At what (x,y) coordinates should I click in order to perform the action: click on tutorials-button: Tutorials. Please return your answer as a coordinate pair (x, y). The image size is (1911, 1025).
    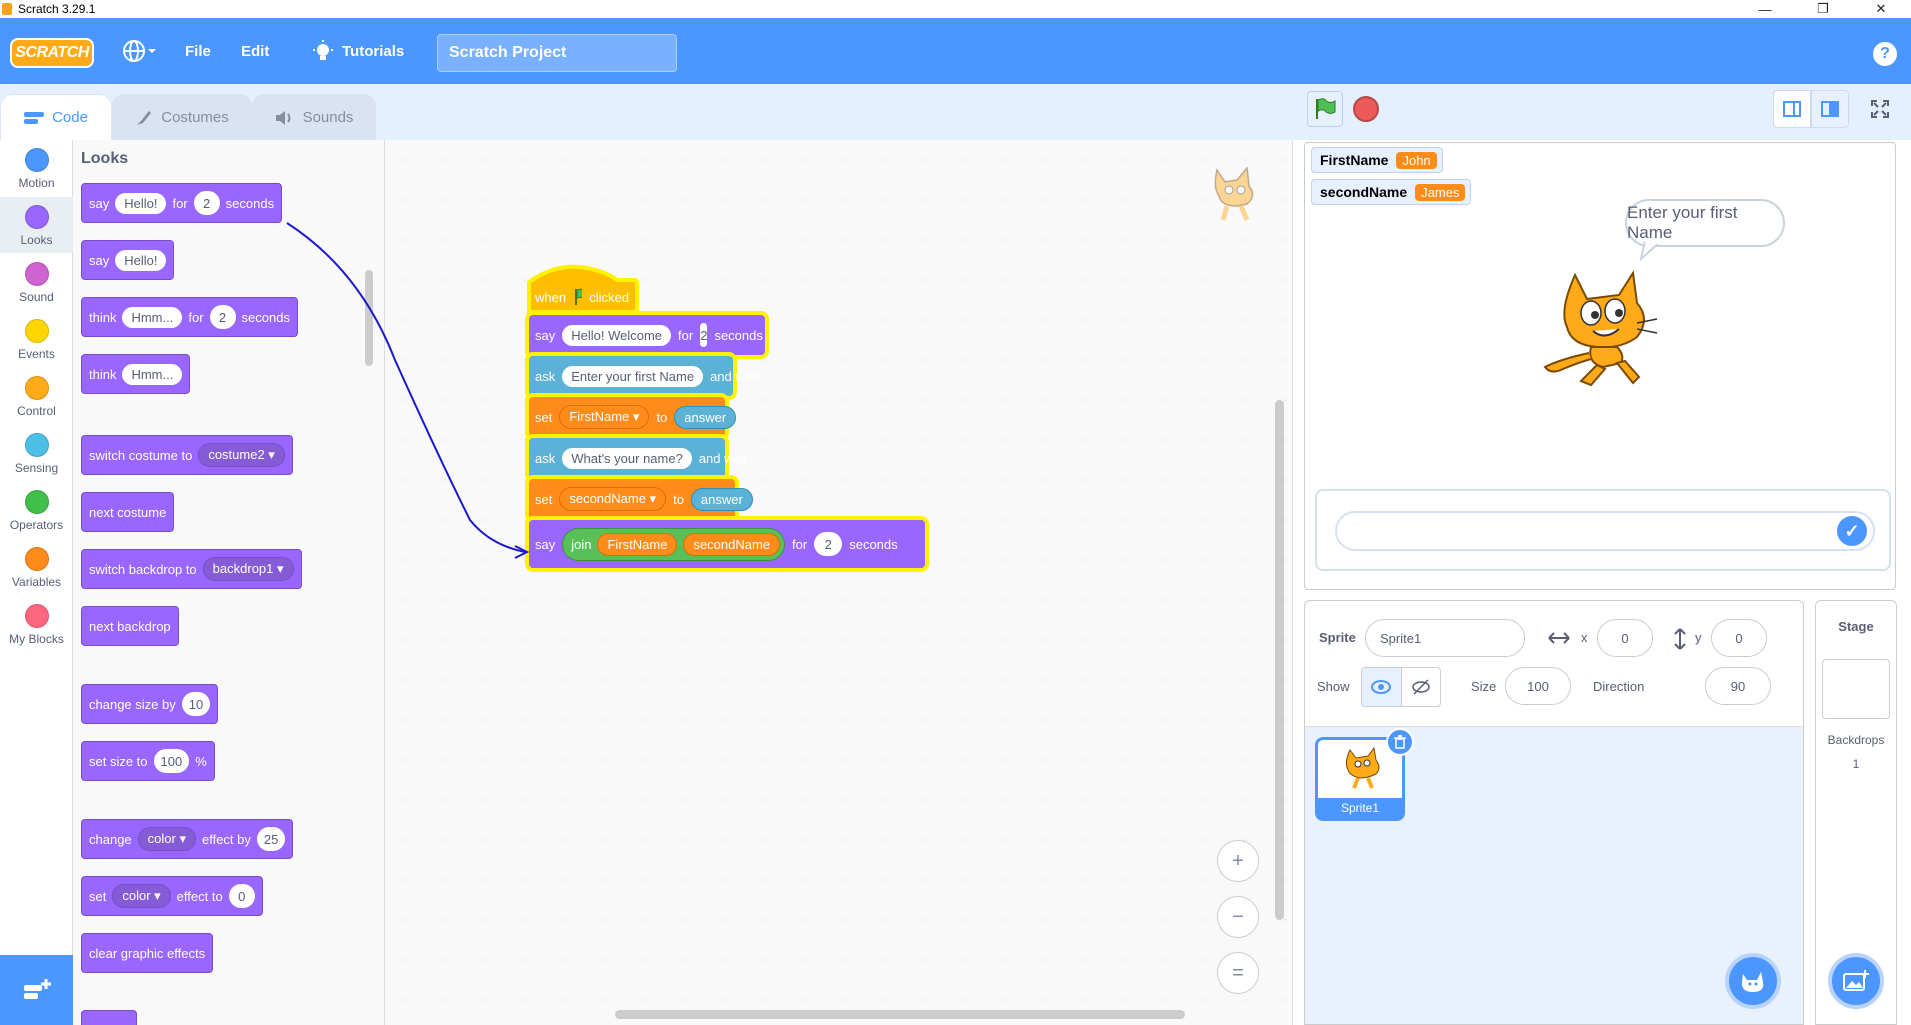
    Looking at the image, I should click on (358, 51).